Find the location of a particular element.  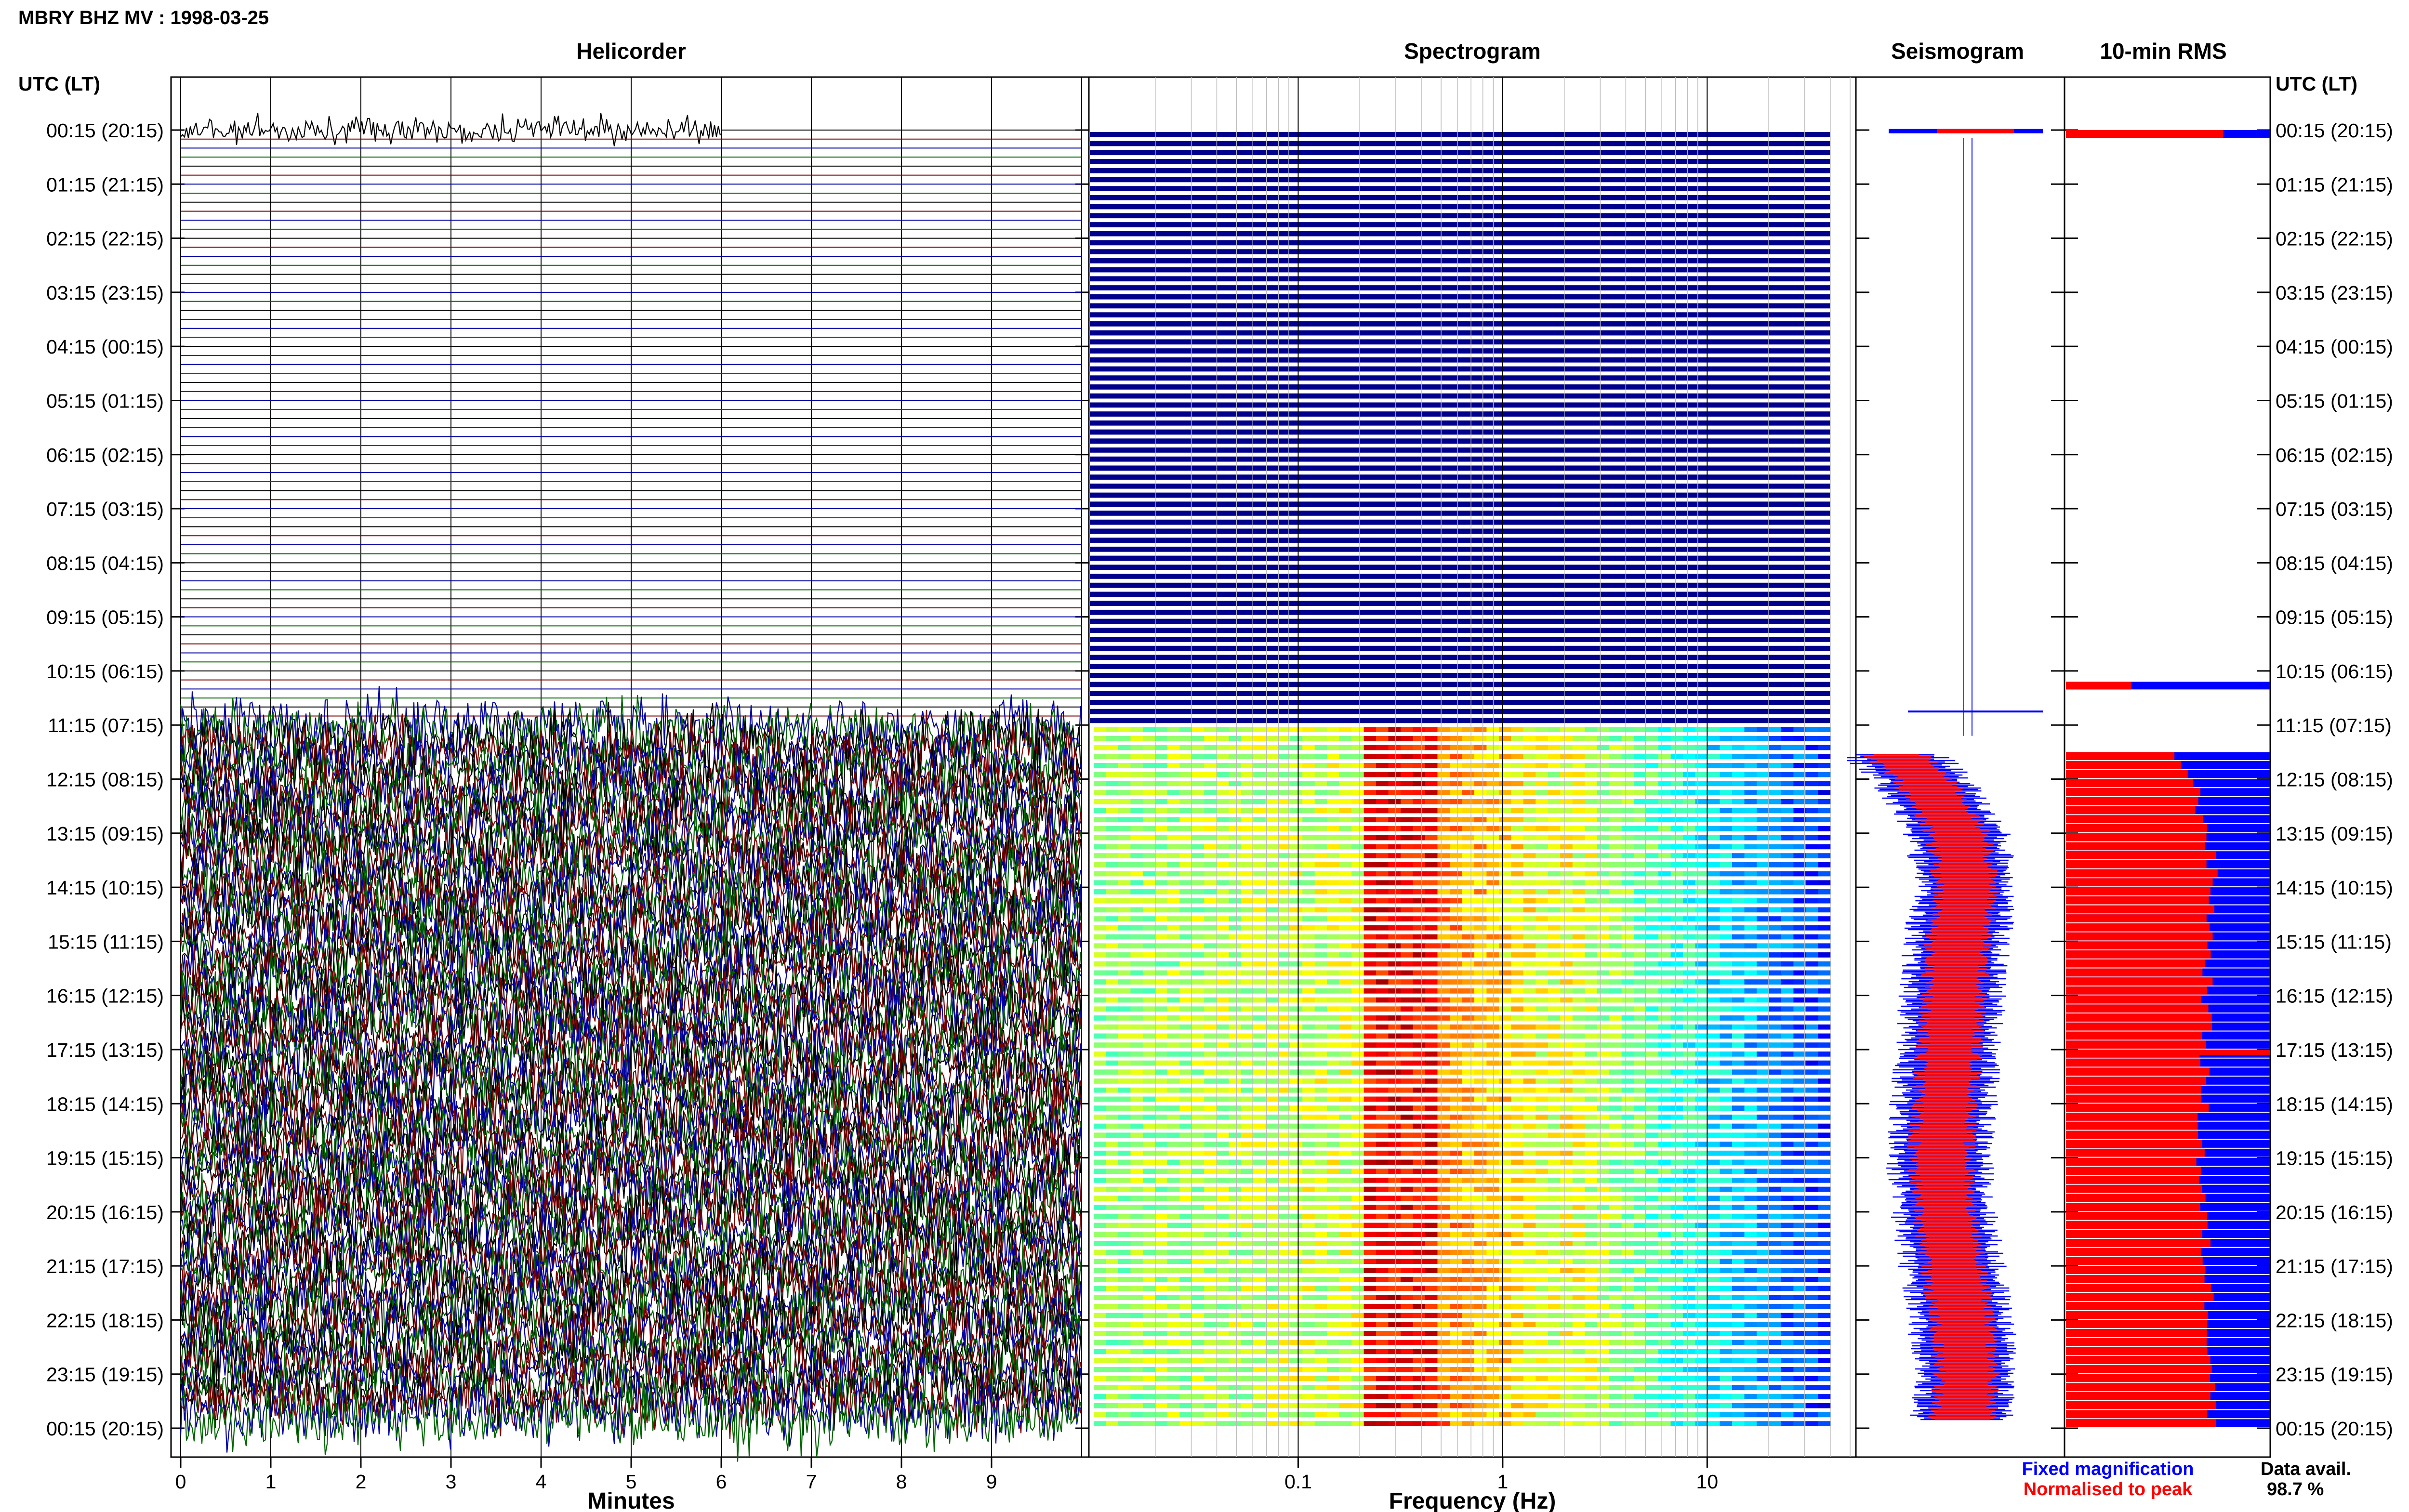

spectrogram-row is located at coordinates (1460, 450).